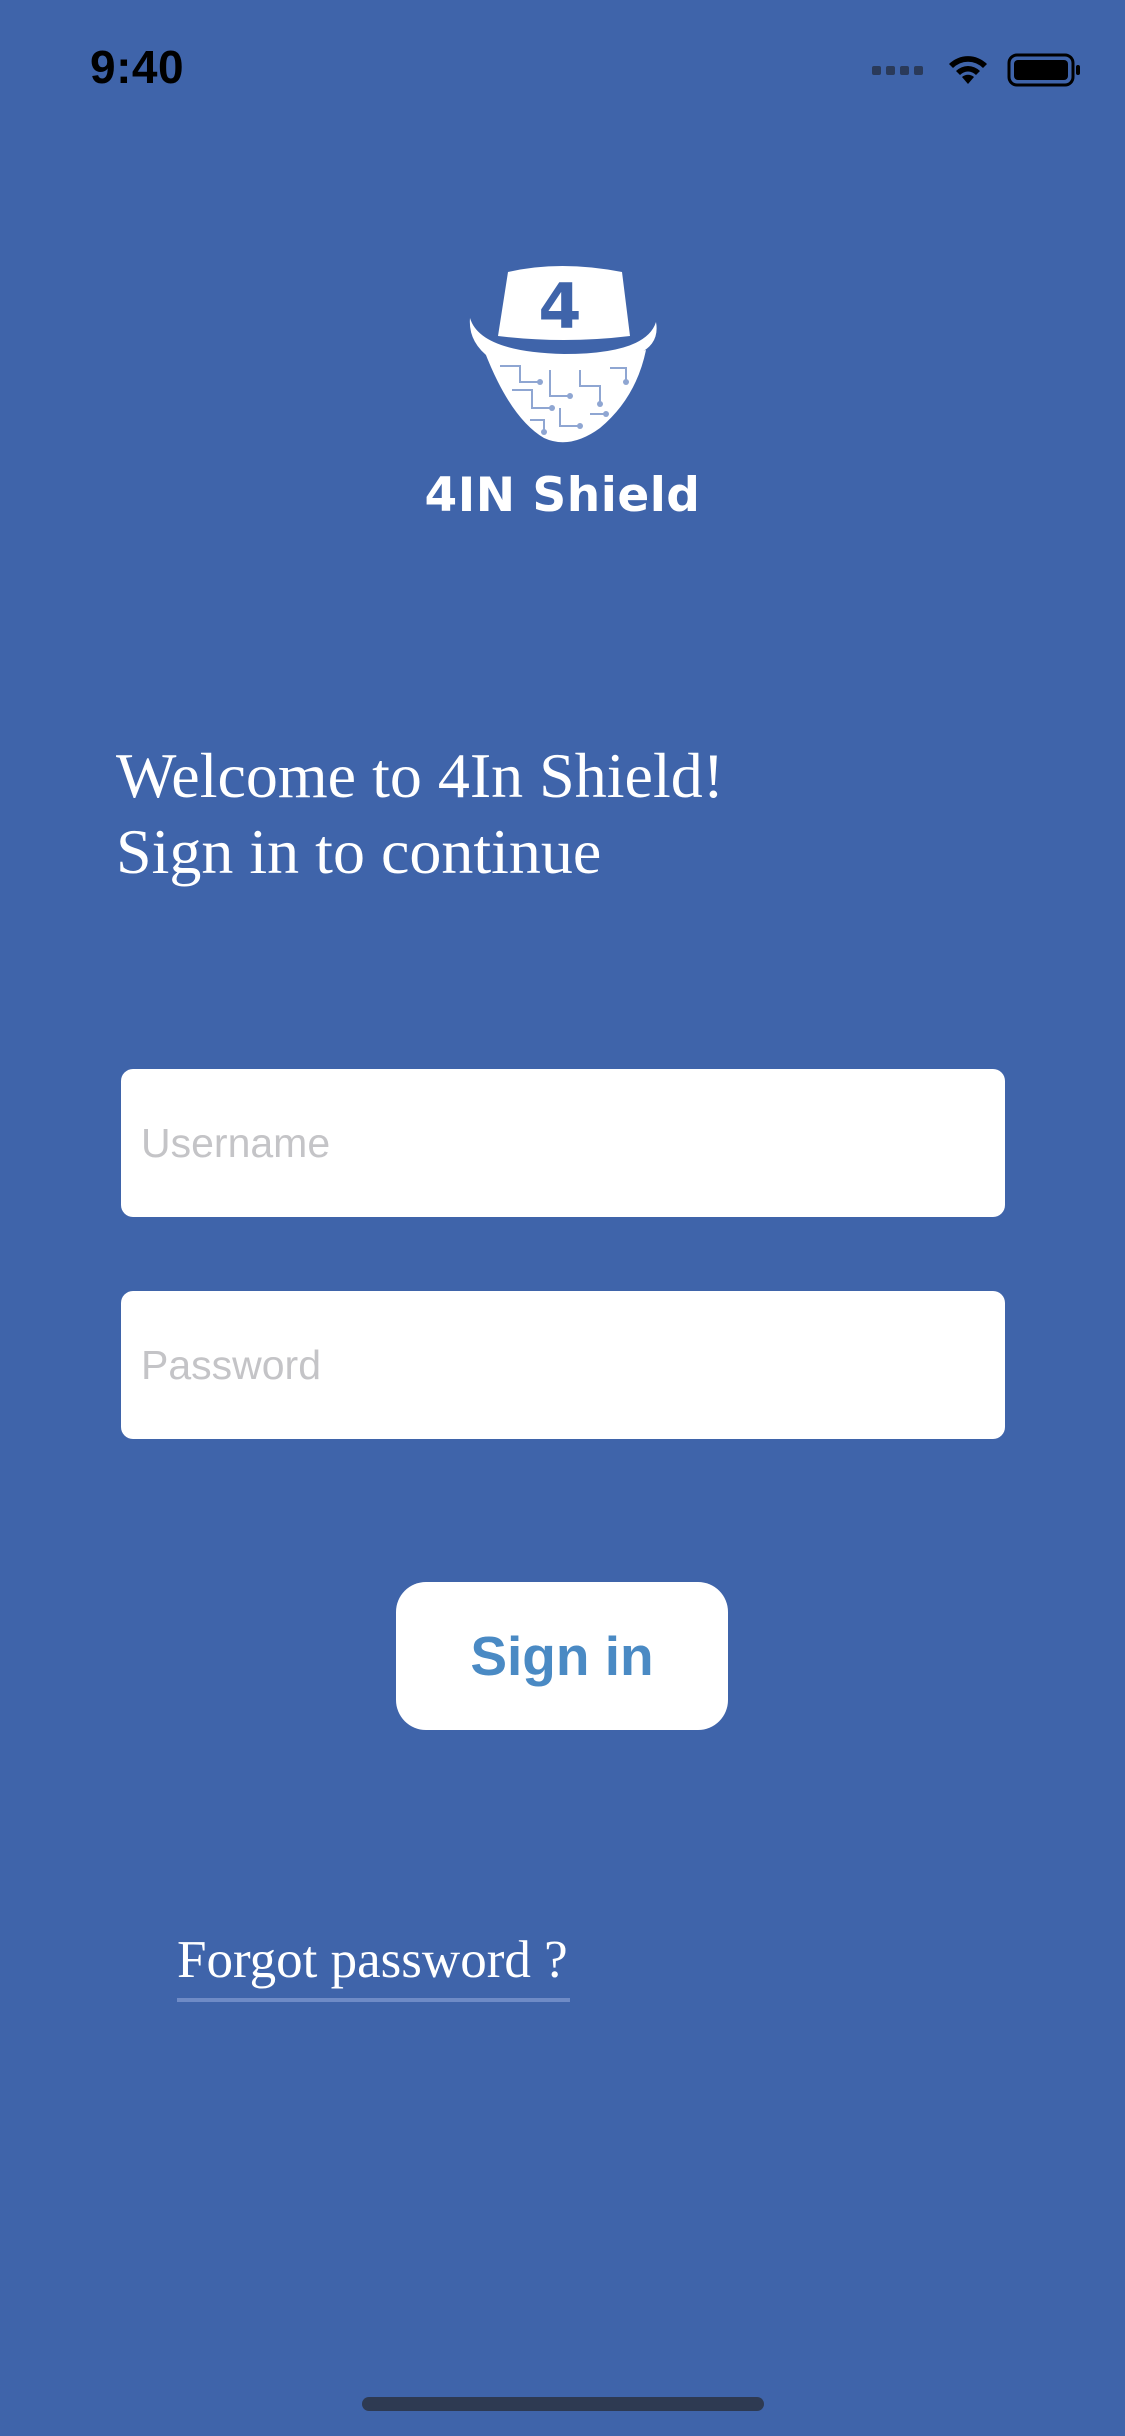 This screenshot has width=1125, height=2436. I want to click on forgot-password-link: Forgot password ?, so click(373, 1966).